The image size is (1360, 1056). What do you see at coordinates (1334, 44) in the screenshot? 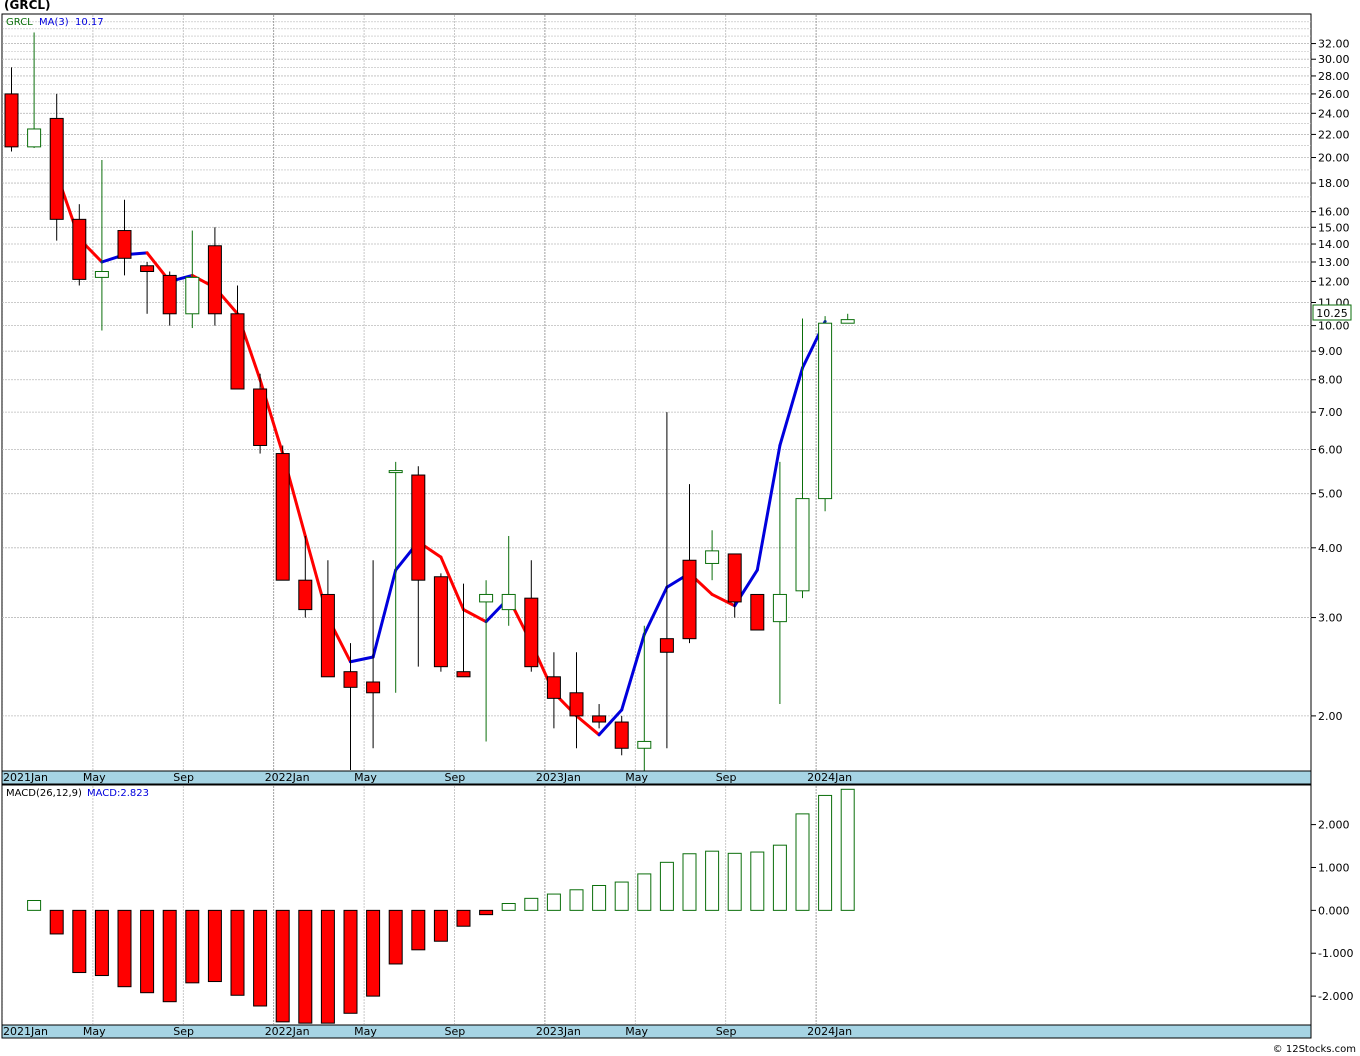
I see `price-tick-label: 32.00` at bounding box center [1334, 44].